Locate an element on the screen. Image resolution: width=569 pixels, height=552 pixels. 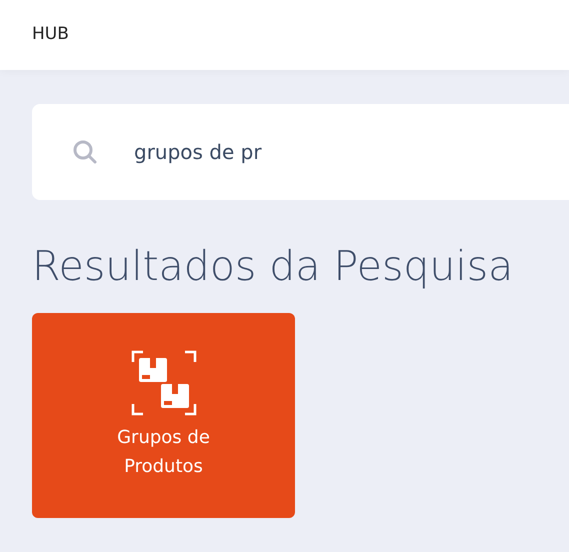
search-field: grupos de pr is located at coordinates (284, 152).